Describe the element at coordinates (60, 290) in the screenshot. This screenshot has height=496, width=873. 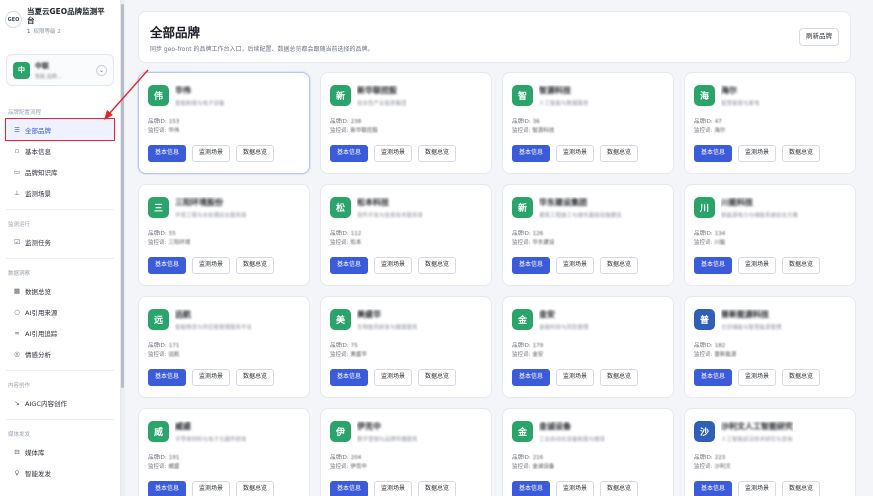
I see `sidebar-item: ▦ 数据总览` at that location.